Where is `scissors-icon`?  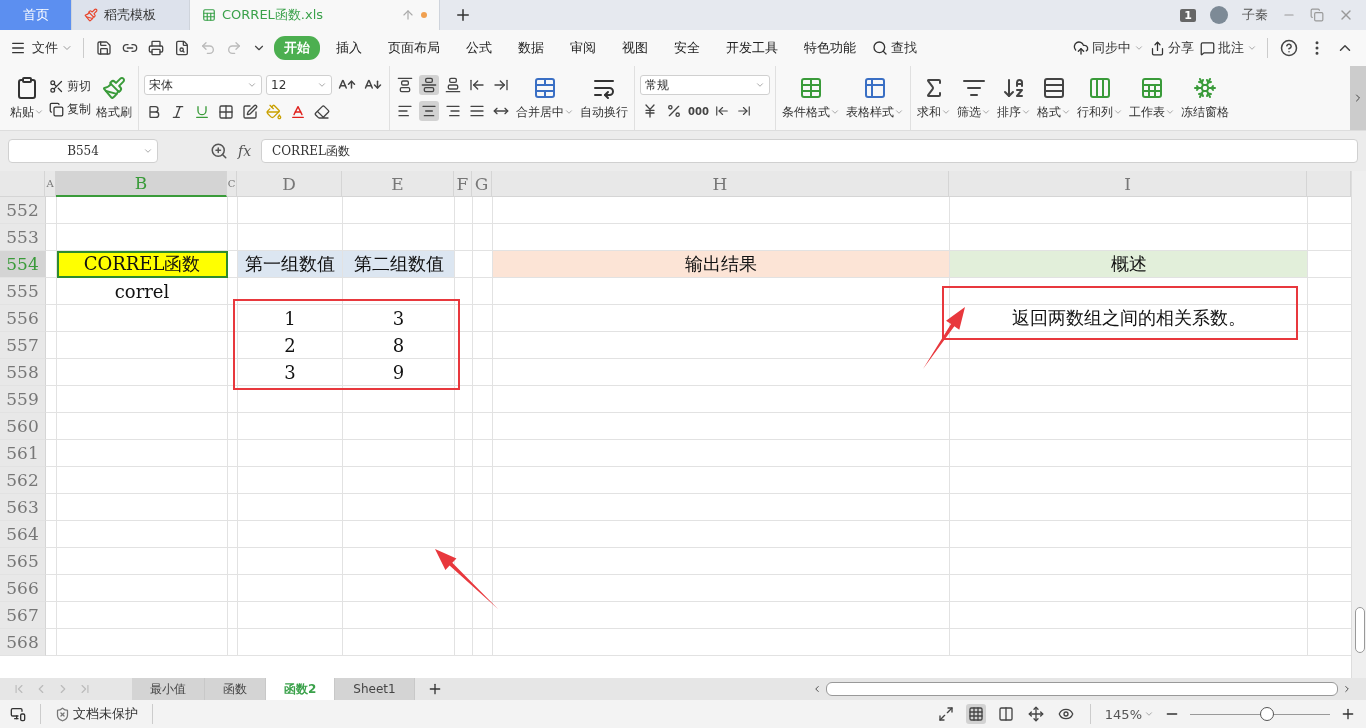
scissors-icon is located at coordinates (56, 86).